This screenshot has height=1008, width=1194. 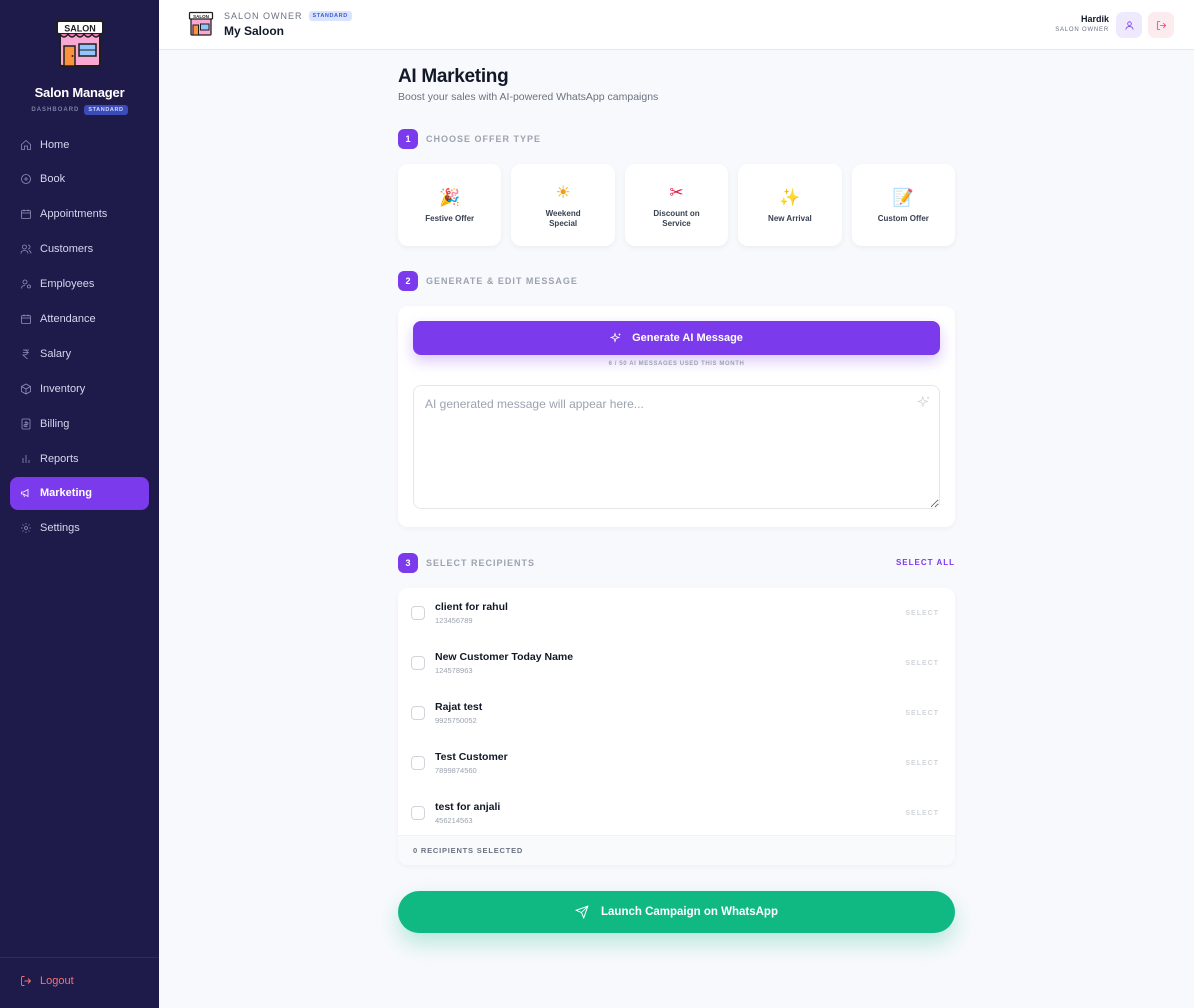 I want to click on launch-campaign-button: Launch Campaign on WhatsApp, so click(x=676, y=912).